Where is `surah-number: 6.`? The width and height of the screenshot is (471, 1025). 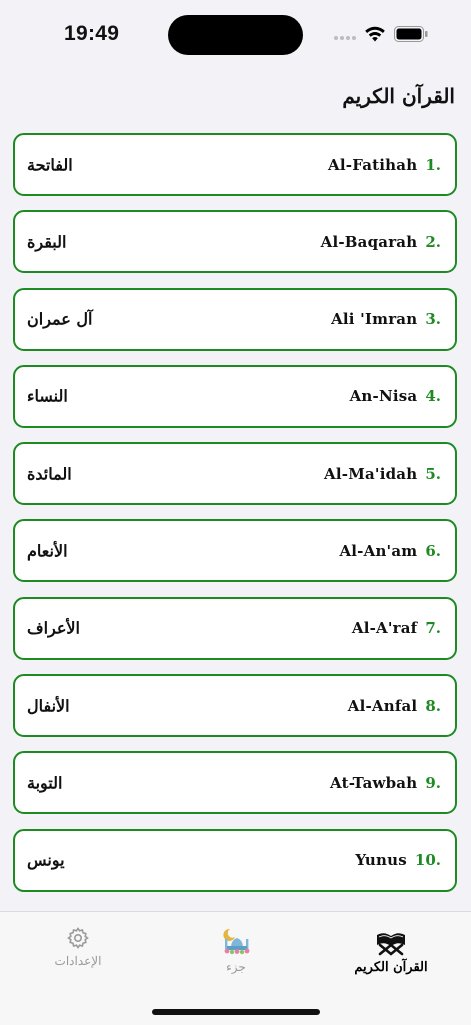
surah-number: 6. is located at coordinates (433, 550).